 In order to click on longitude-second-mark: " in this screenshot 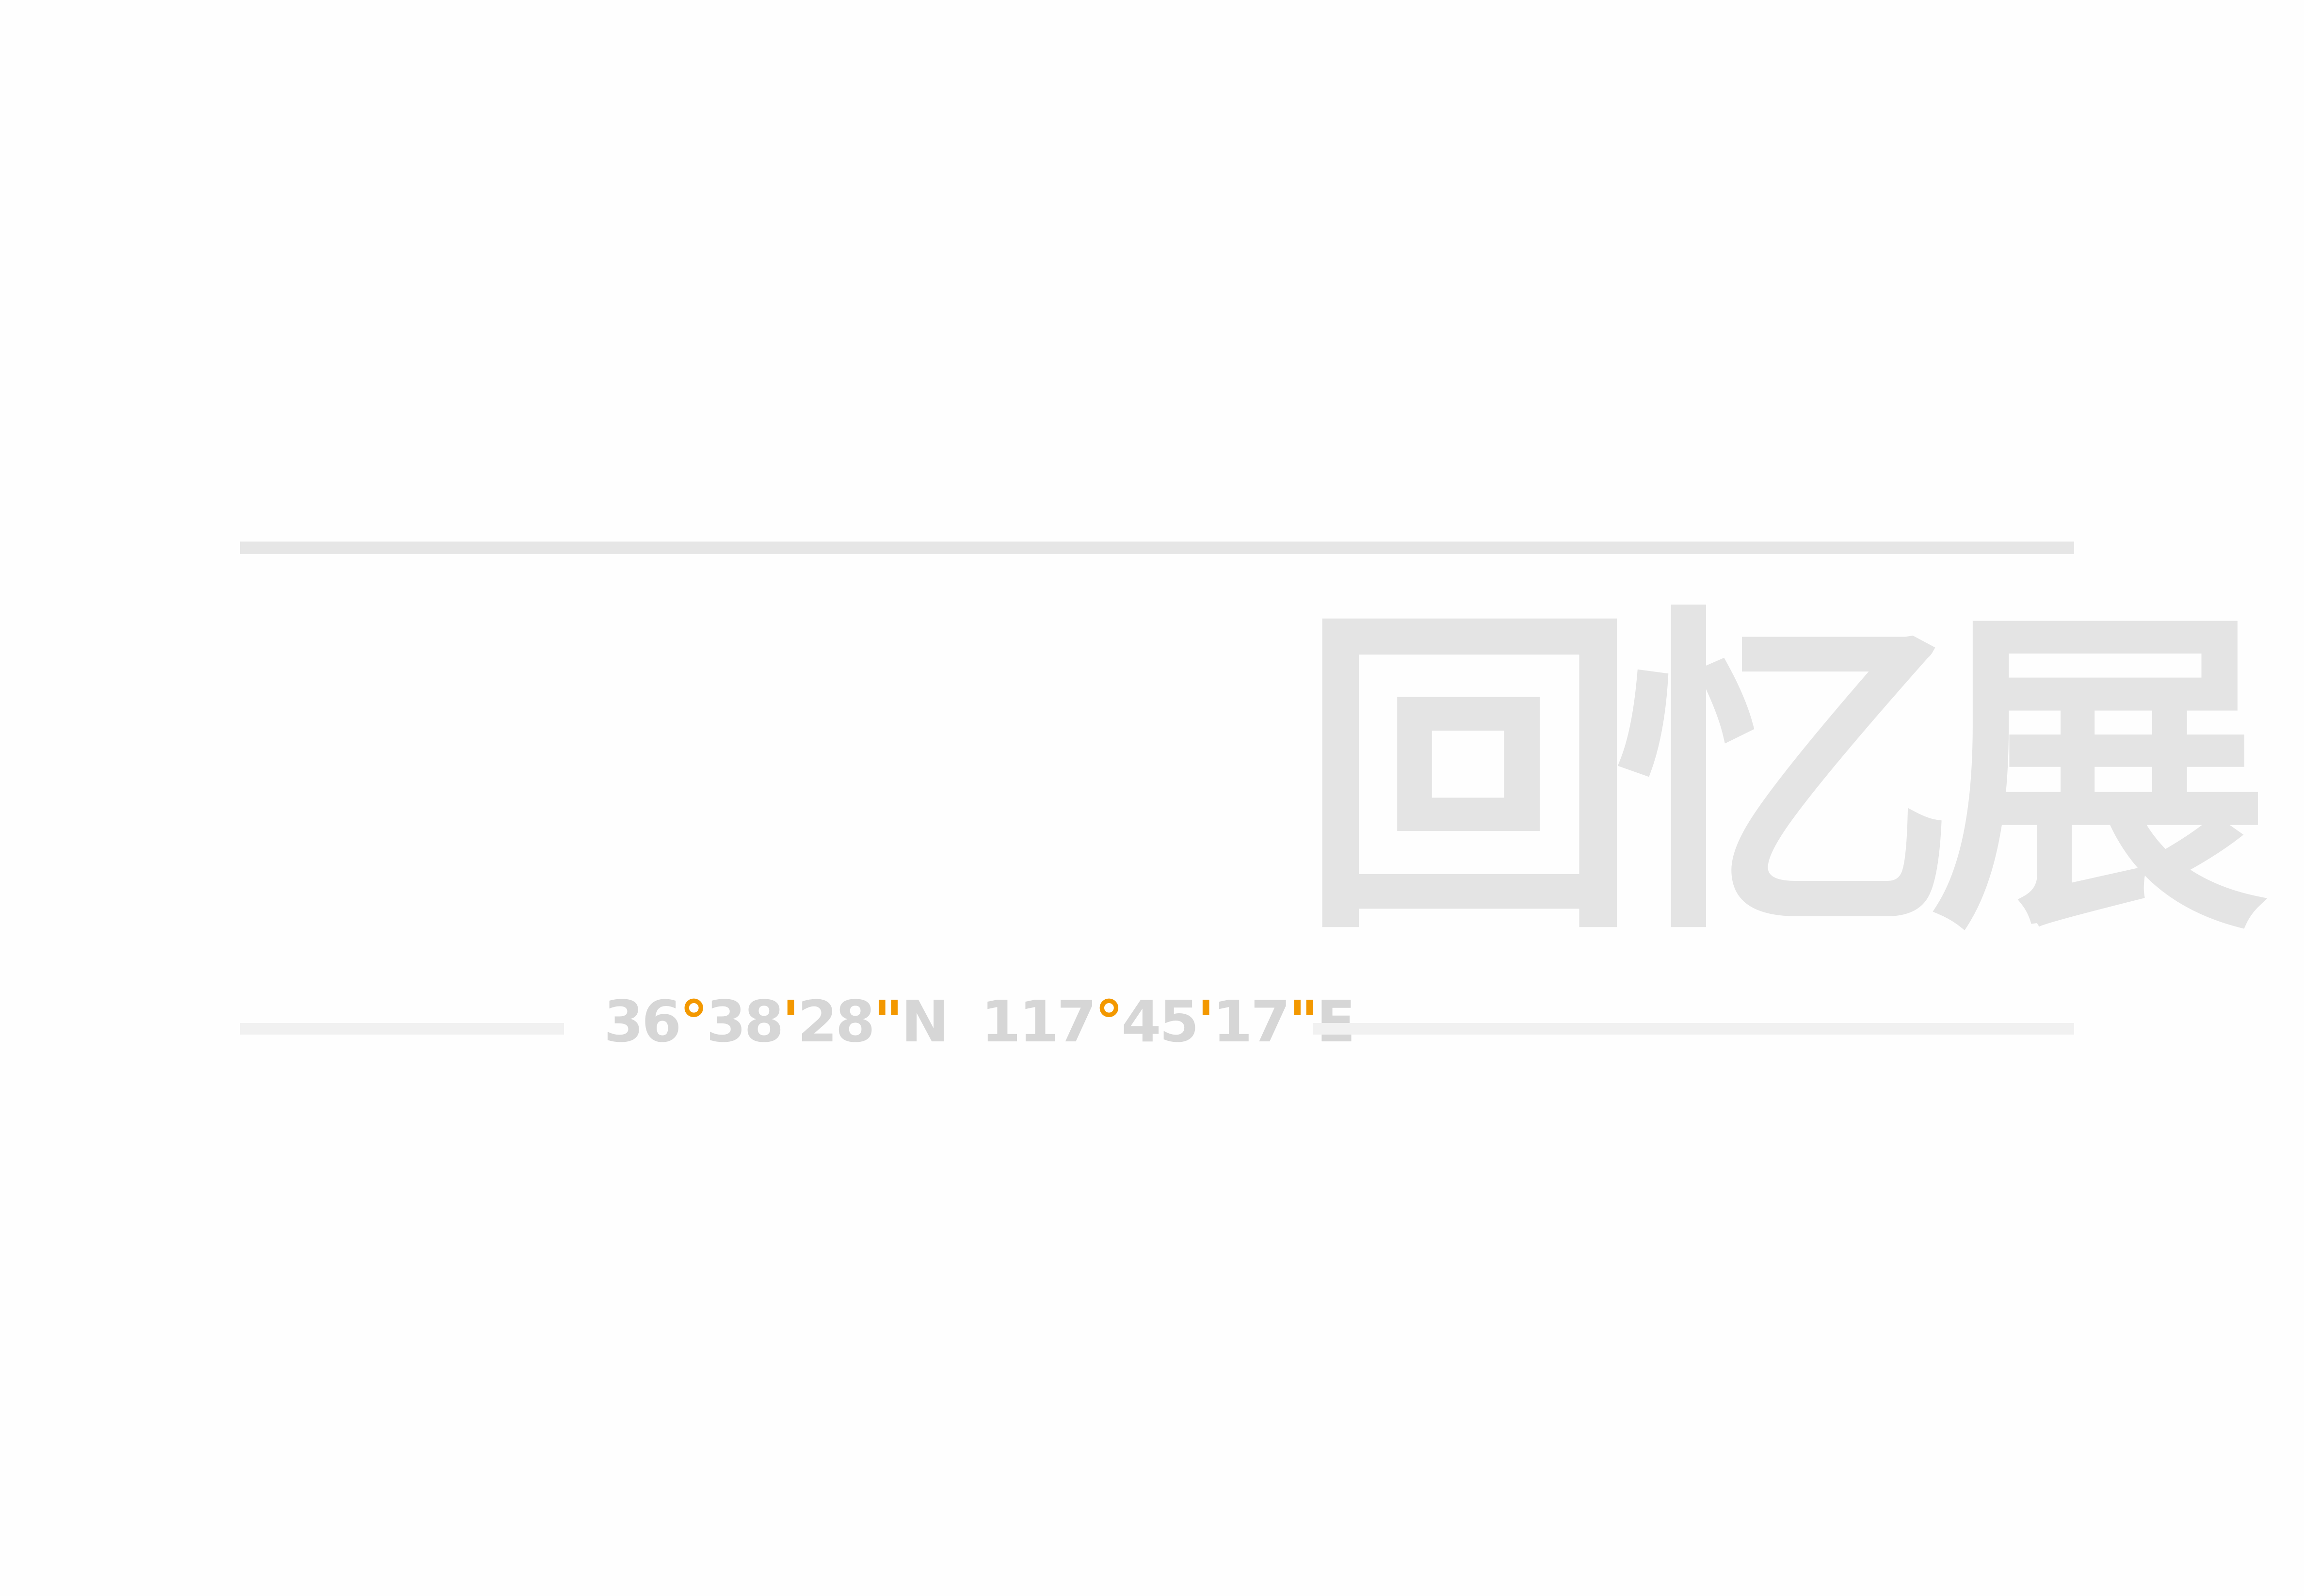, I will do `click(1304, 1021)`.